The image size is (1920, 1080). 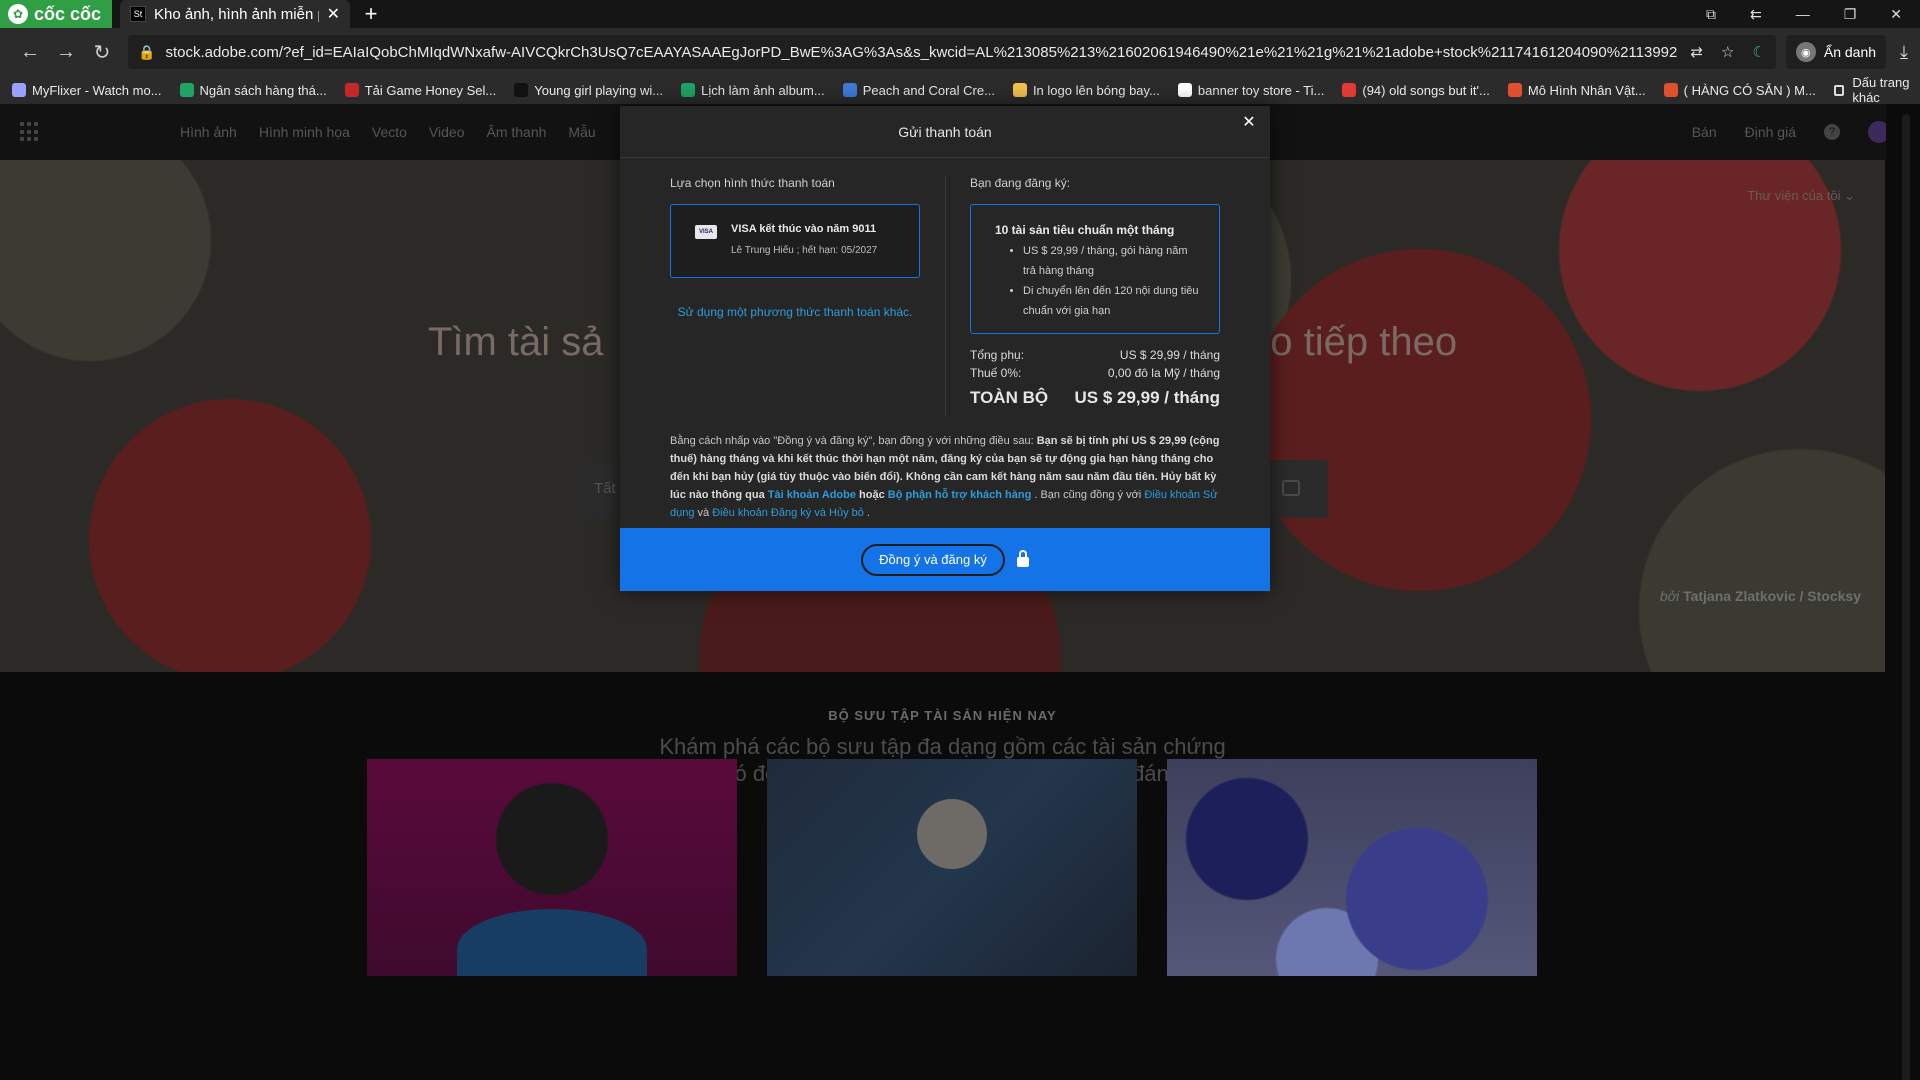 What do you see at coordinates (30, 52) in the screenshot?
I see `back-icon: ←` at bounding box center [30, 52].